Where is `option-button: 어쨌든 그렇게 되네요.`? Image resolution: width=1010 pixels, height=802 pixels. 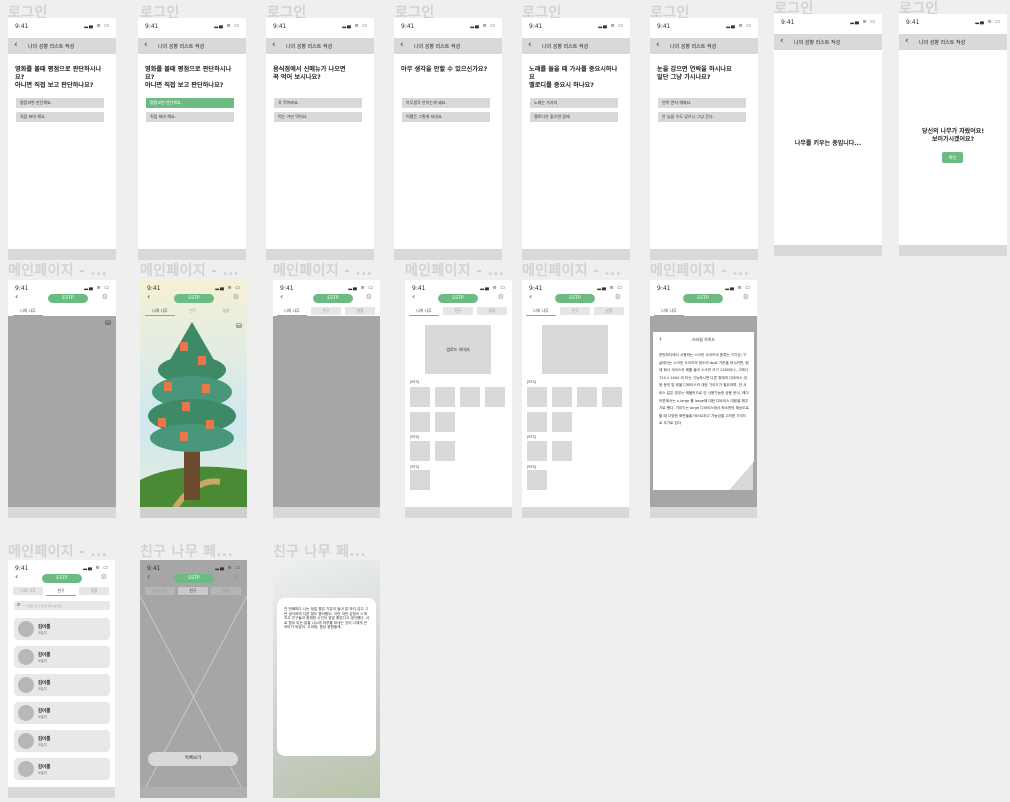
option-button: 어쨌든 그렇게 되네요. is located at coordinates (446, 117).